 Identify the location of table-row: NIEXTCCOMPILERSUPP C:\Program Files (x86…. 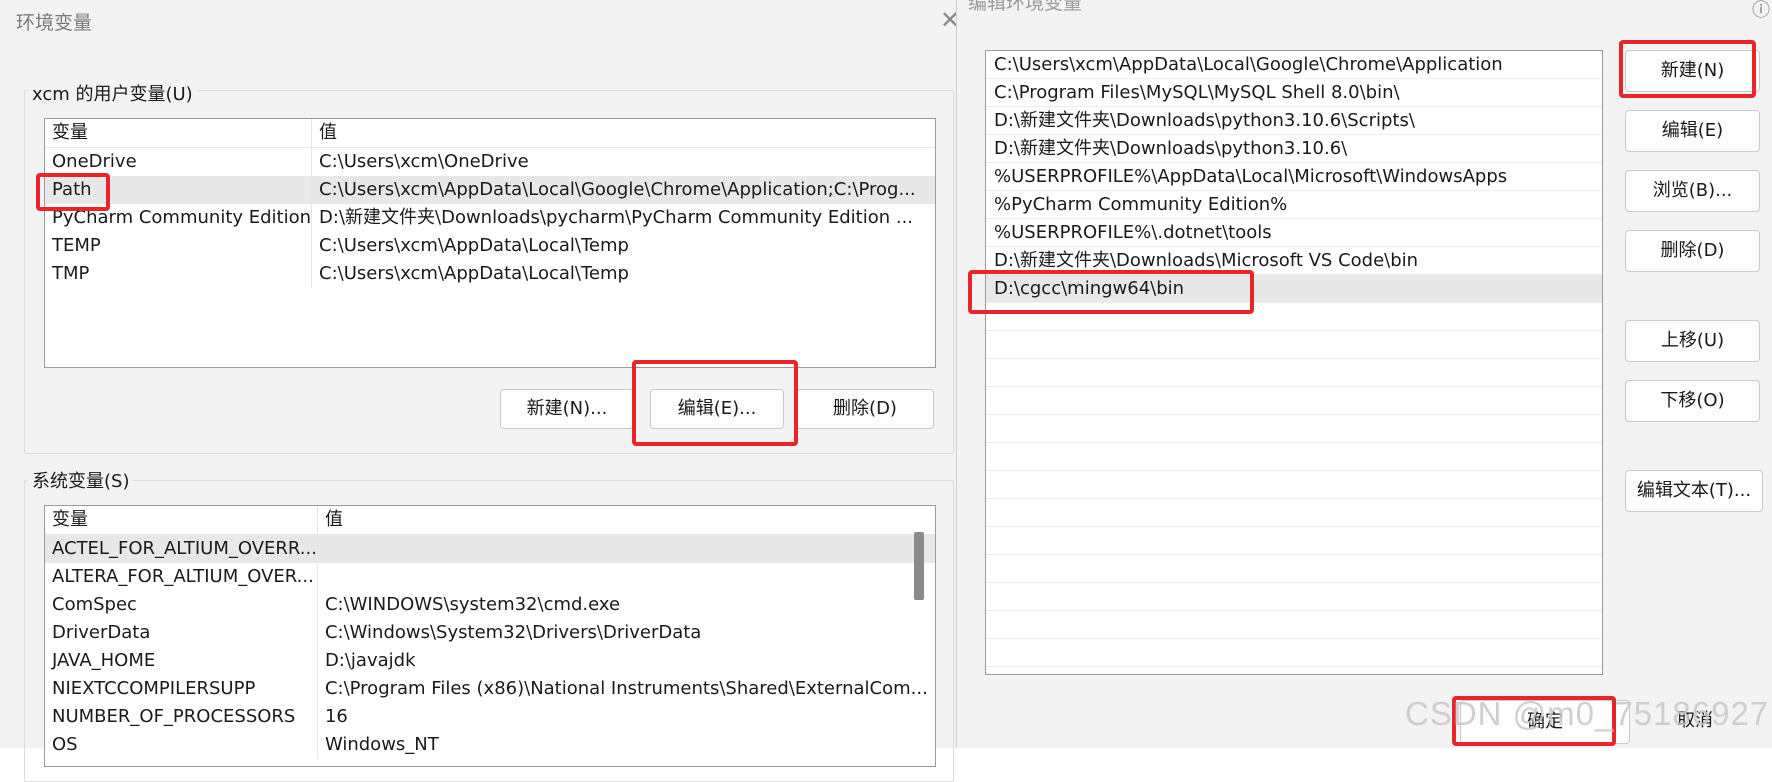
(490, 689).